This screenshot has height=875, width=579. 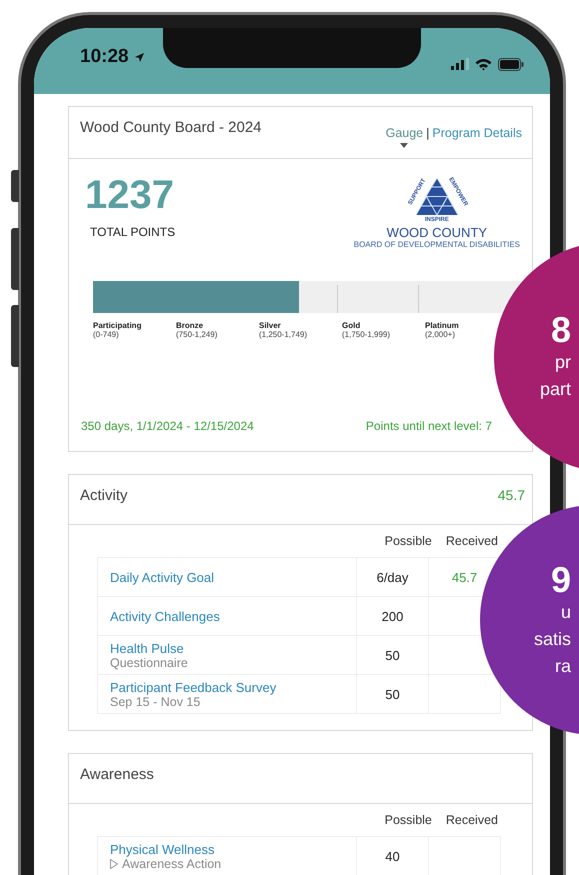 I want to click on caret-icon, so click(x=404, y=145).